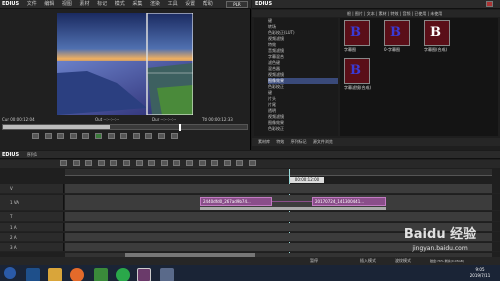 Image resolution: width=500 pixels, height=281 pixels. What do you see at coordinates (314, 260) in the screenshot?
I see `status-pause: 暂停` at bounding box center [314, 260].